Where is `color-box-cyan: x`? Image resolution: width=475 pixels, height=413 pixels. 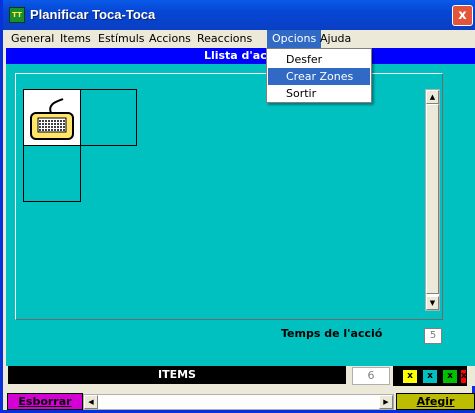
color-box-cyan: x is located at coordinates (430, 376).